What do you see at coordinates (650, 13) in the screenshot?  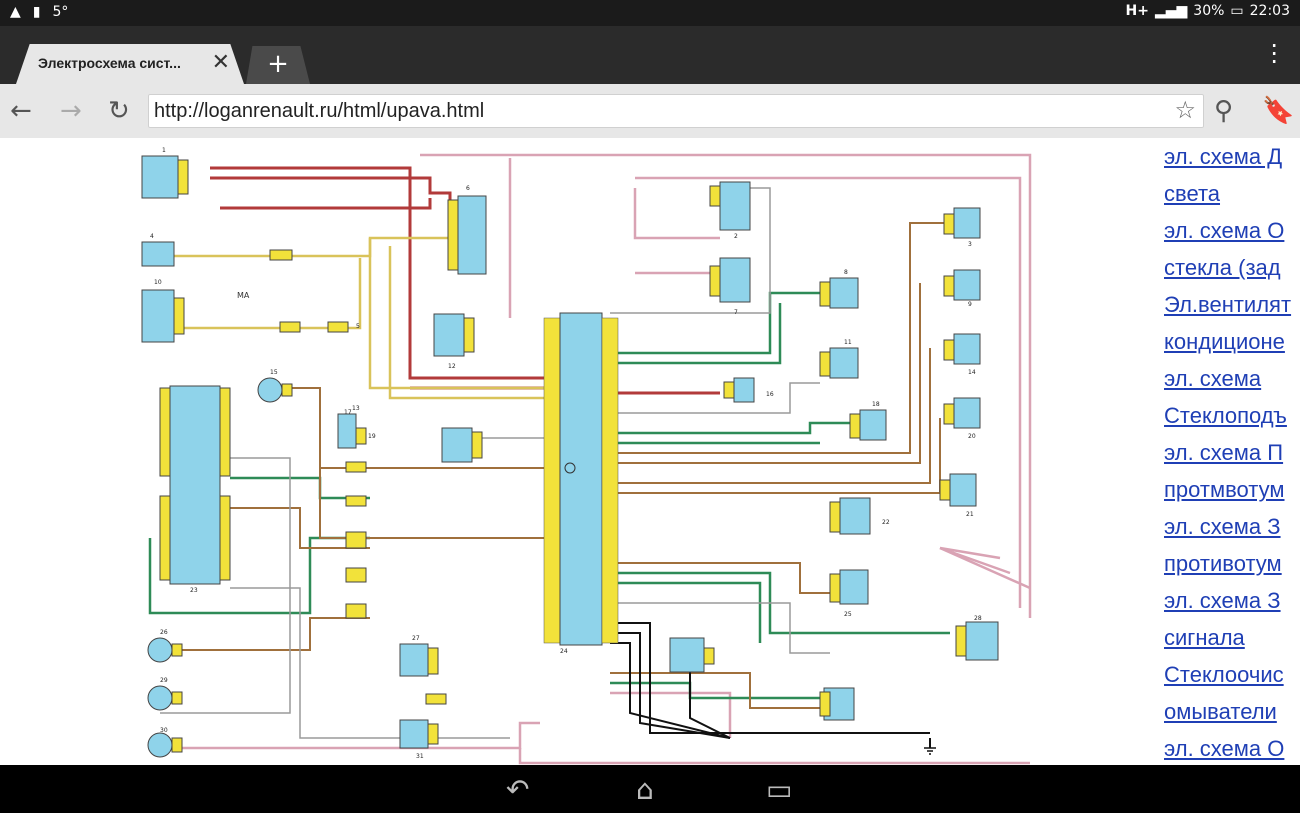 I see `status-bar: ▲ ▮ 5° H+ ▂▄▆ 30% ▭ 22:03` at bounding box center [650, 13].